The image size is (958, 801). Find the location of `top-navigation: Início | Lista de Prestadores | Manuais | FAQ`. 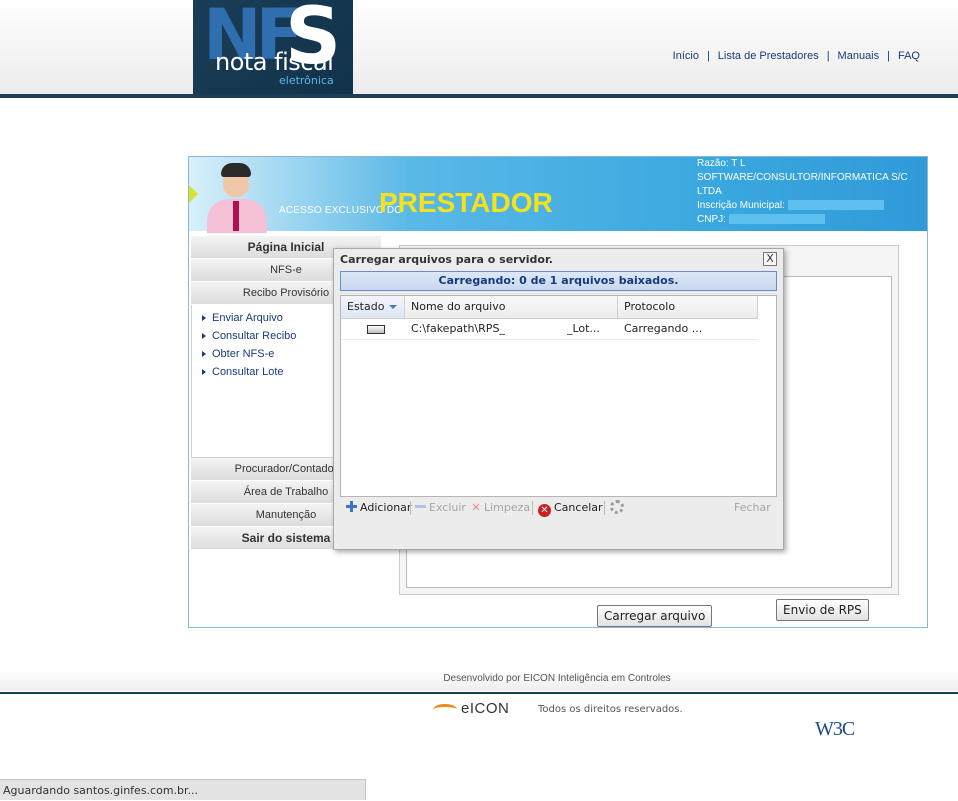

top-navigation: Início | Lista de Prestadores | Manuais | FAQ is located at coordinates (796, 56).